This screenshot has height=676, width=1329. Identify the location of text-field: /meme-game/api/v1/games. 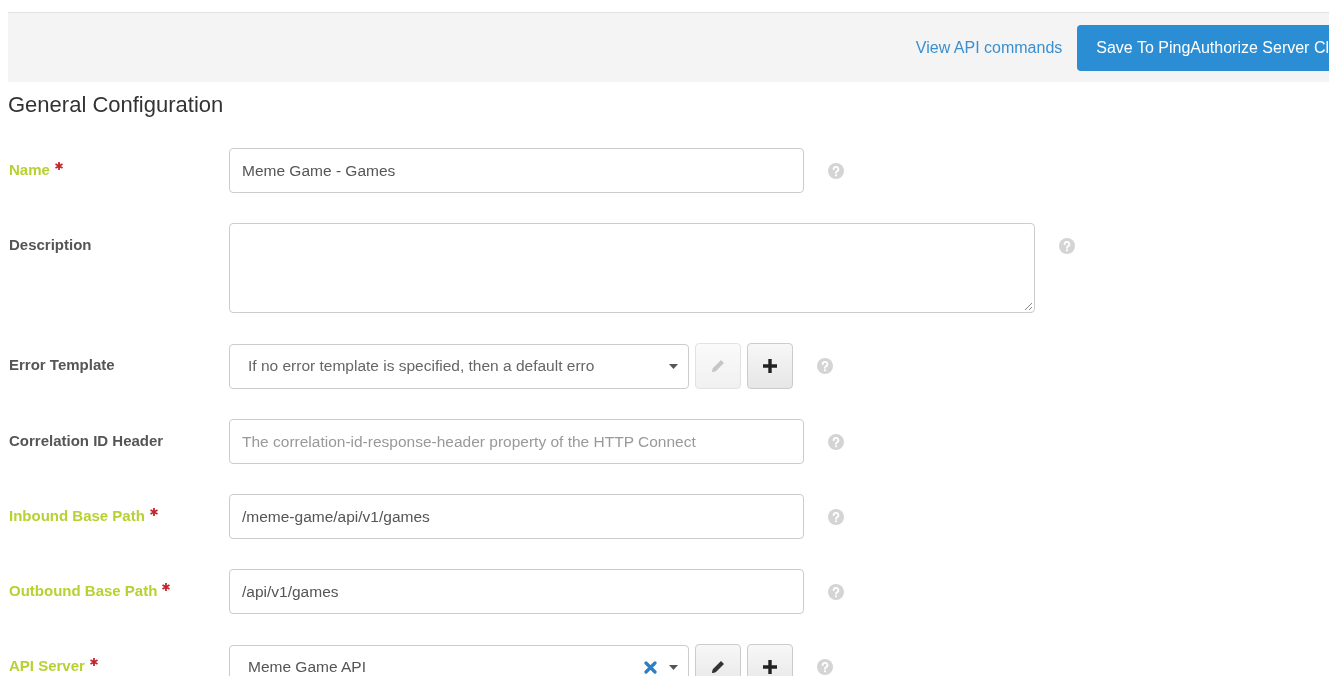
(516, 516).